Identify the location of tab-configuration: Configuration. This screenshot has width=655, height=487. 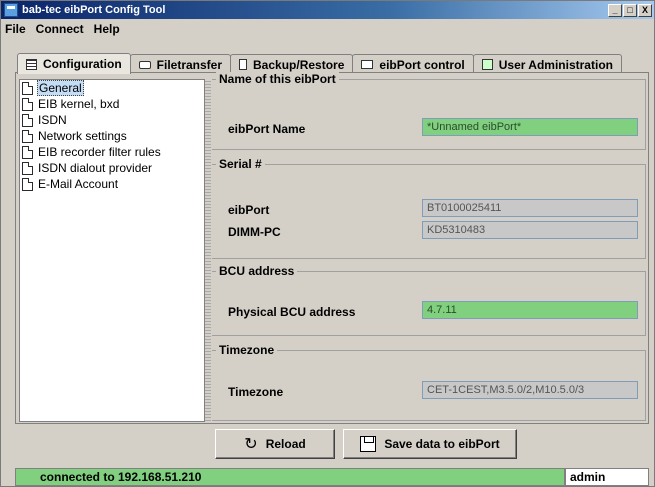
(74, 63).